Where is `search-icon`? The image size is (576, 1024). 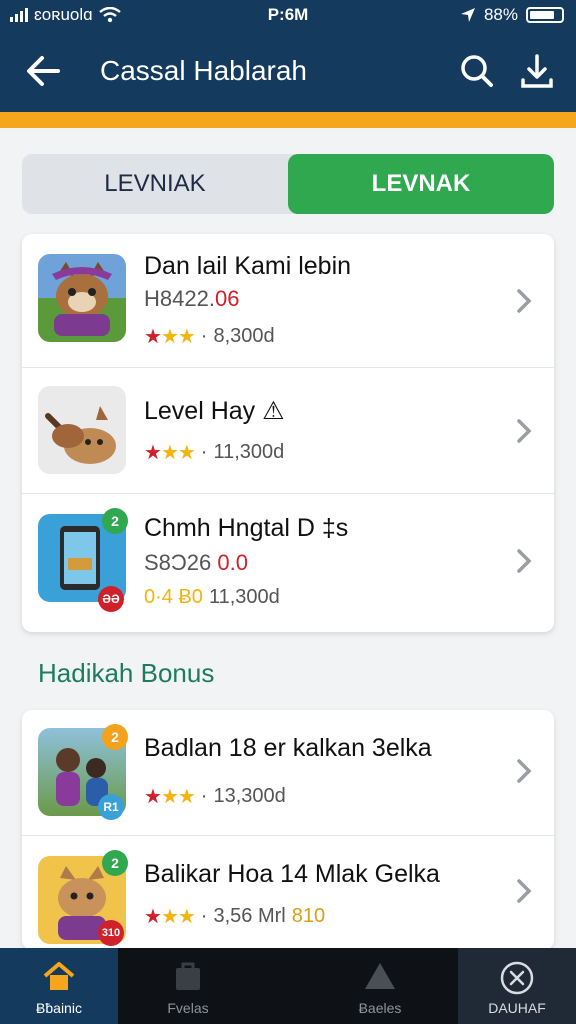
search-icon is located at coordinates (477, 71).